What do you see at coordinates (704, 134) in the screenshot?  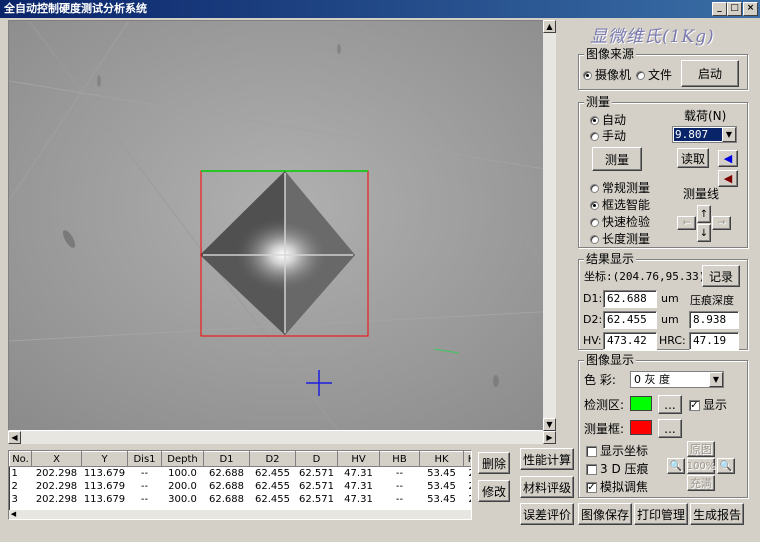 I see `load-select: 9.807 ▼` at bounding box center [704, 134].